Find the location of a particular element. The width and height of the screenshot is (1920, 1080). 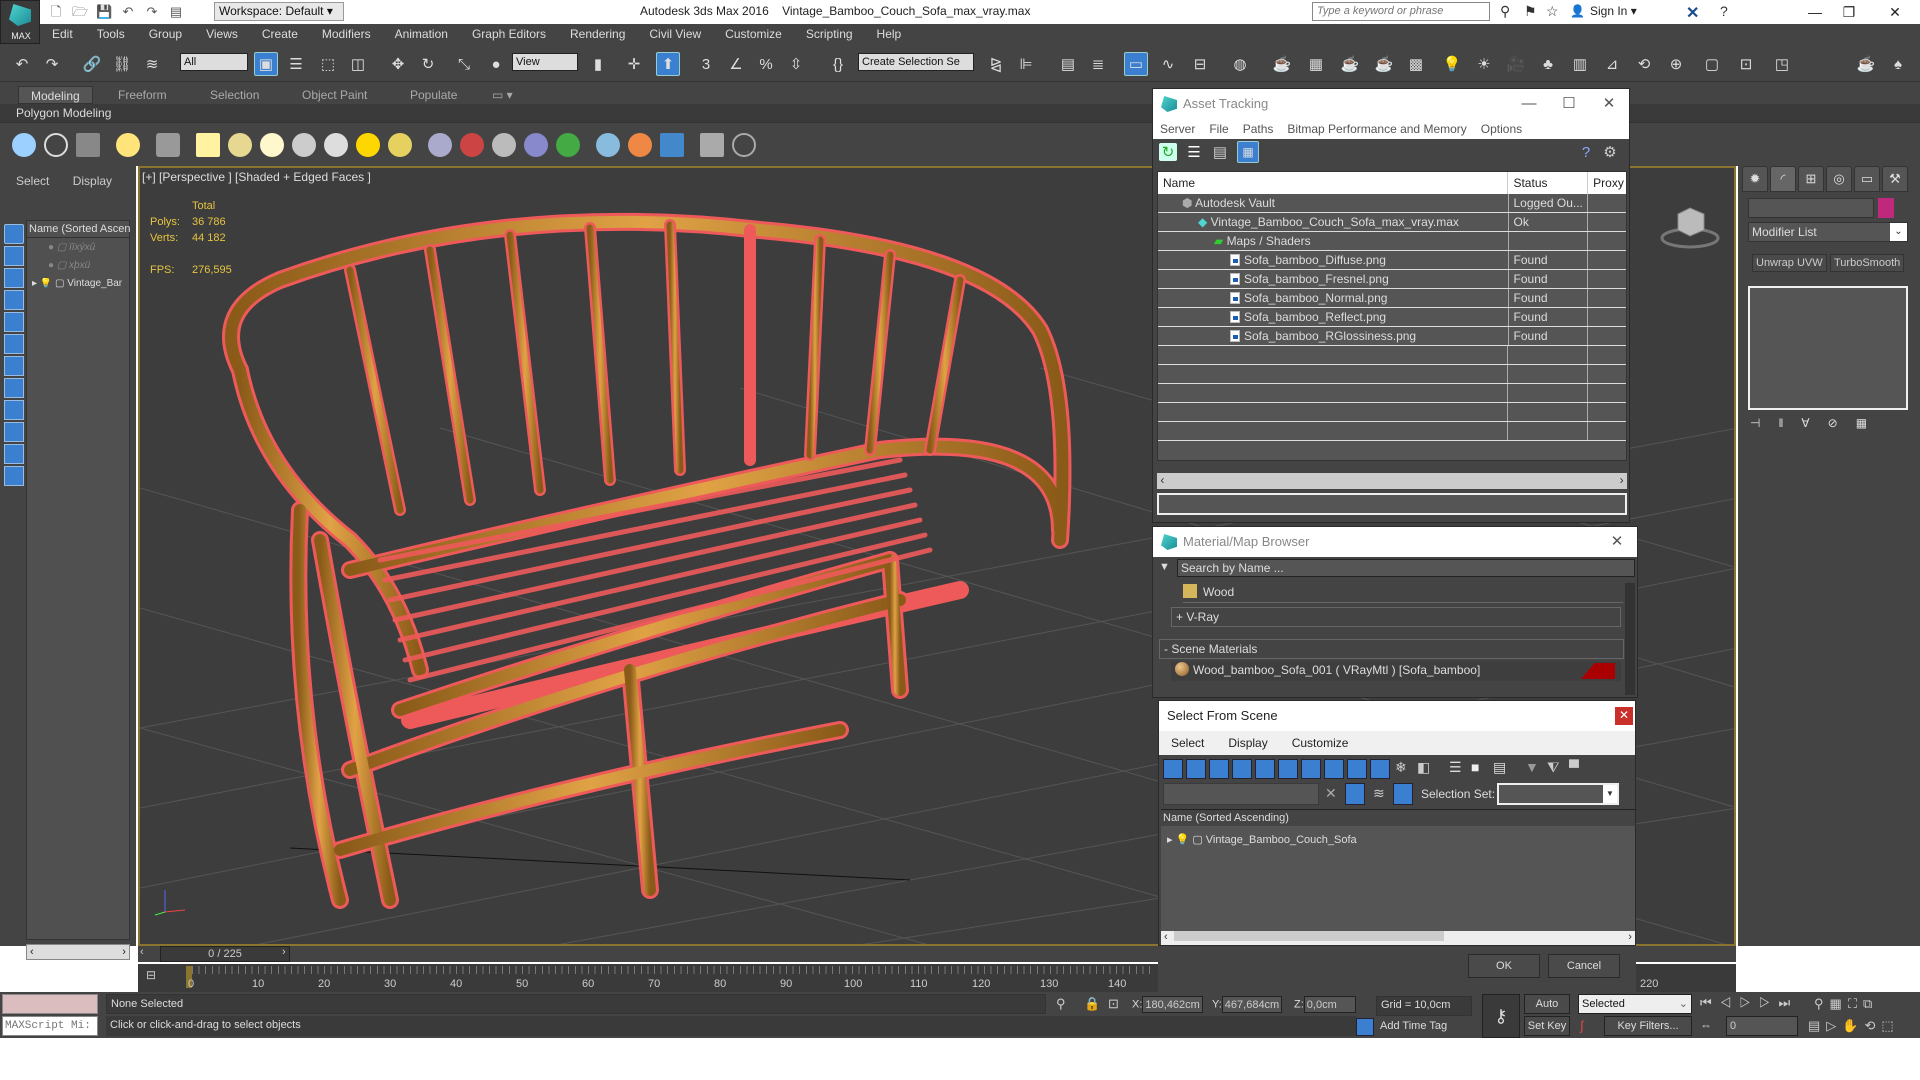

asset-tracking-titlebar: Asset Tracking — ☐ ✕ is located at coordinates (1391, 104).